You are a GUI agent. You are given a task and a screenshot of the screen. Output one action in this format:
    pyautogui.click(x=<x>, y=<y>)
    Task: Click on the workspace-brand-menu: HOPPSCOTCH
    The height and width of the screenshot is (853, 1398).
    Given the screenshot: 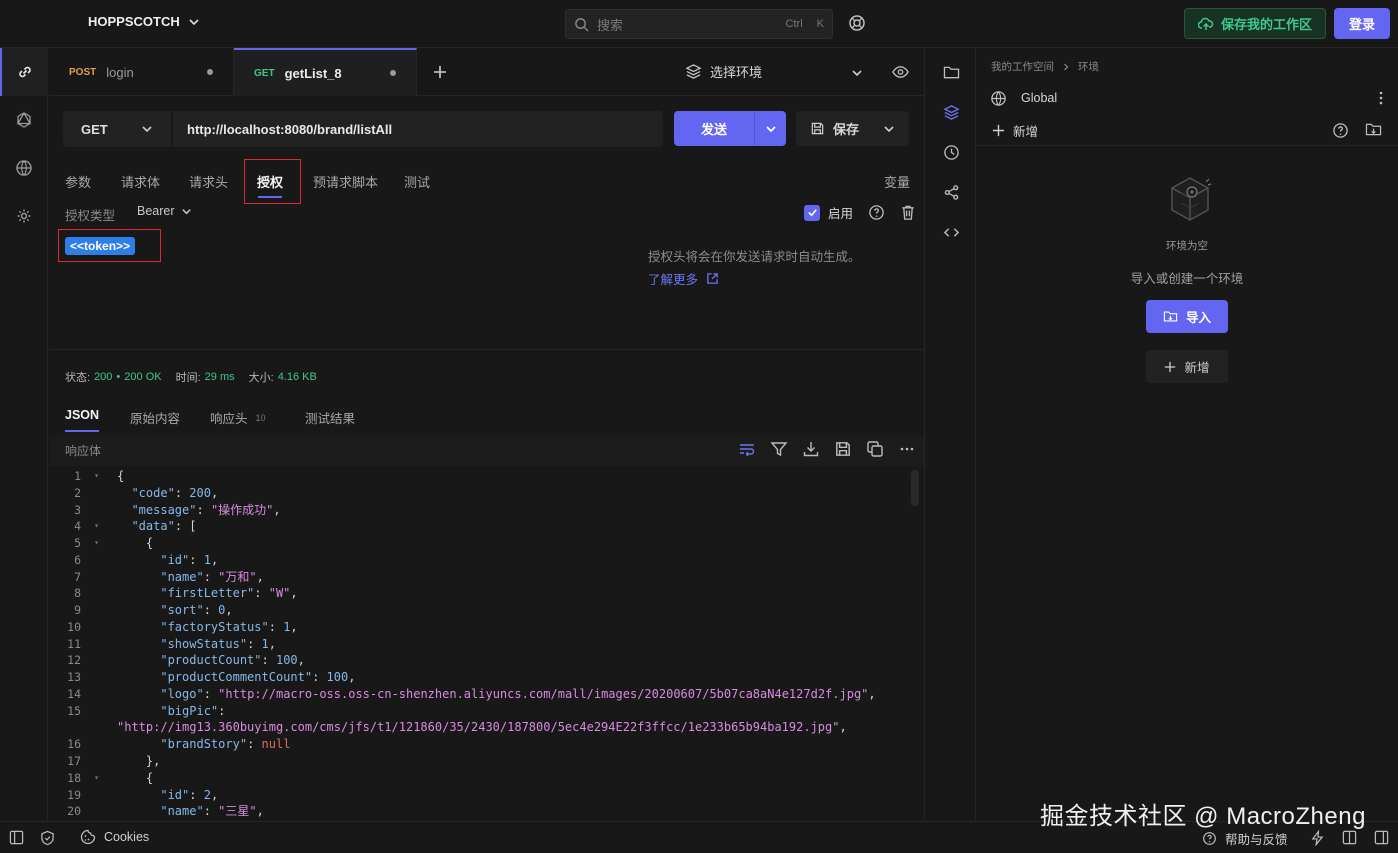 What is the action you would take?
    pyautogui.click(x=144, y=21)
    